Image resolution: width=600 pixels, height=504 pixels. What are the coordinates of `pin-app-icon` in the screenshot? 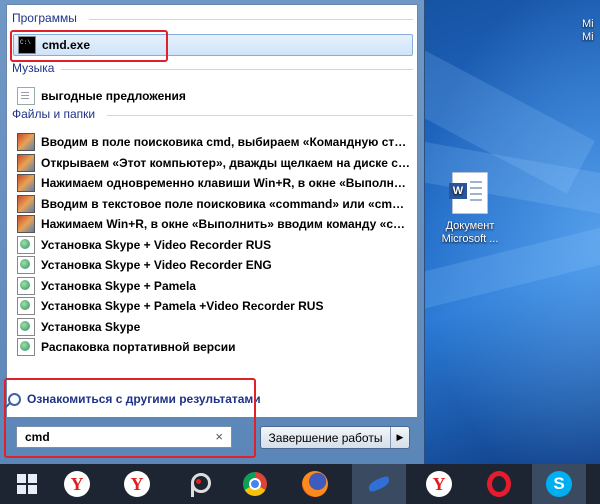 It's located at (200, 484).